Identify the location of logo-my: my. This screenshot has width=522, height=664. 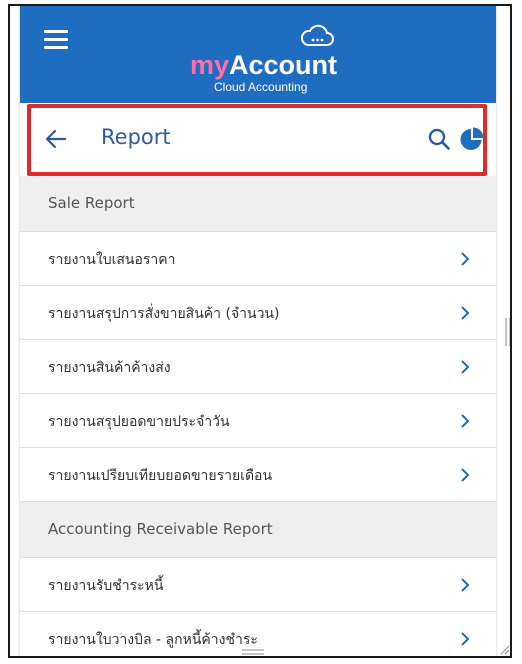
(210, 65).